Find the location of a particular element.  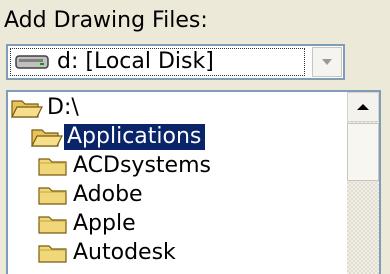

add-drawing-files-label: Add Drawing Files: is located at coordinates (106, 20).